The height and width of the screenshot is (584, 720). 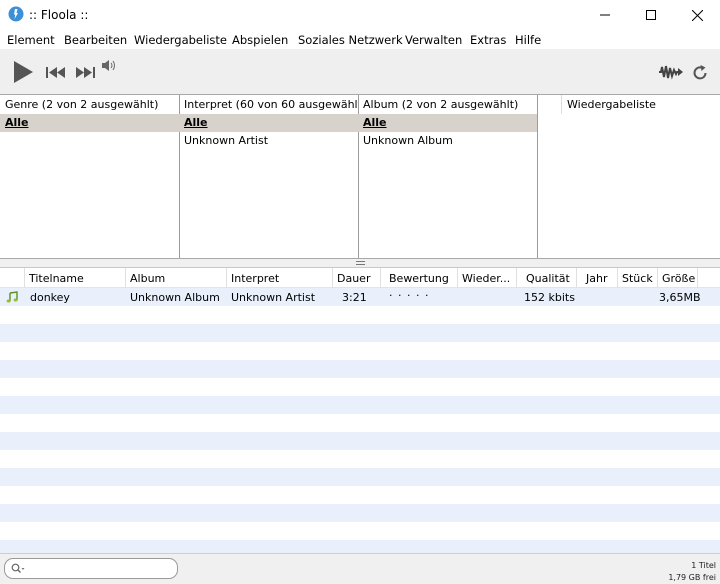 What do you see at coordinates (90, 176) in the screenshot?
I see `genre-pane: Genre (2 von 2 ausgewählt) Alle` at bounding box center [90, 176].